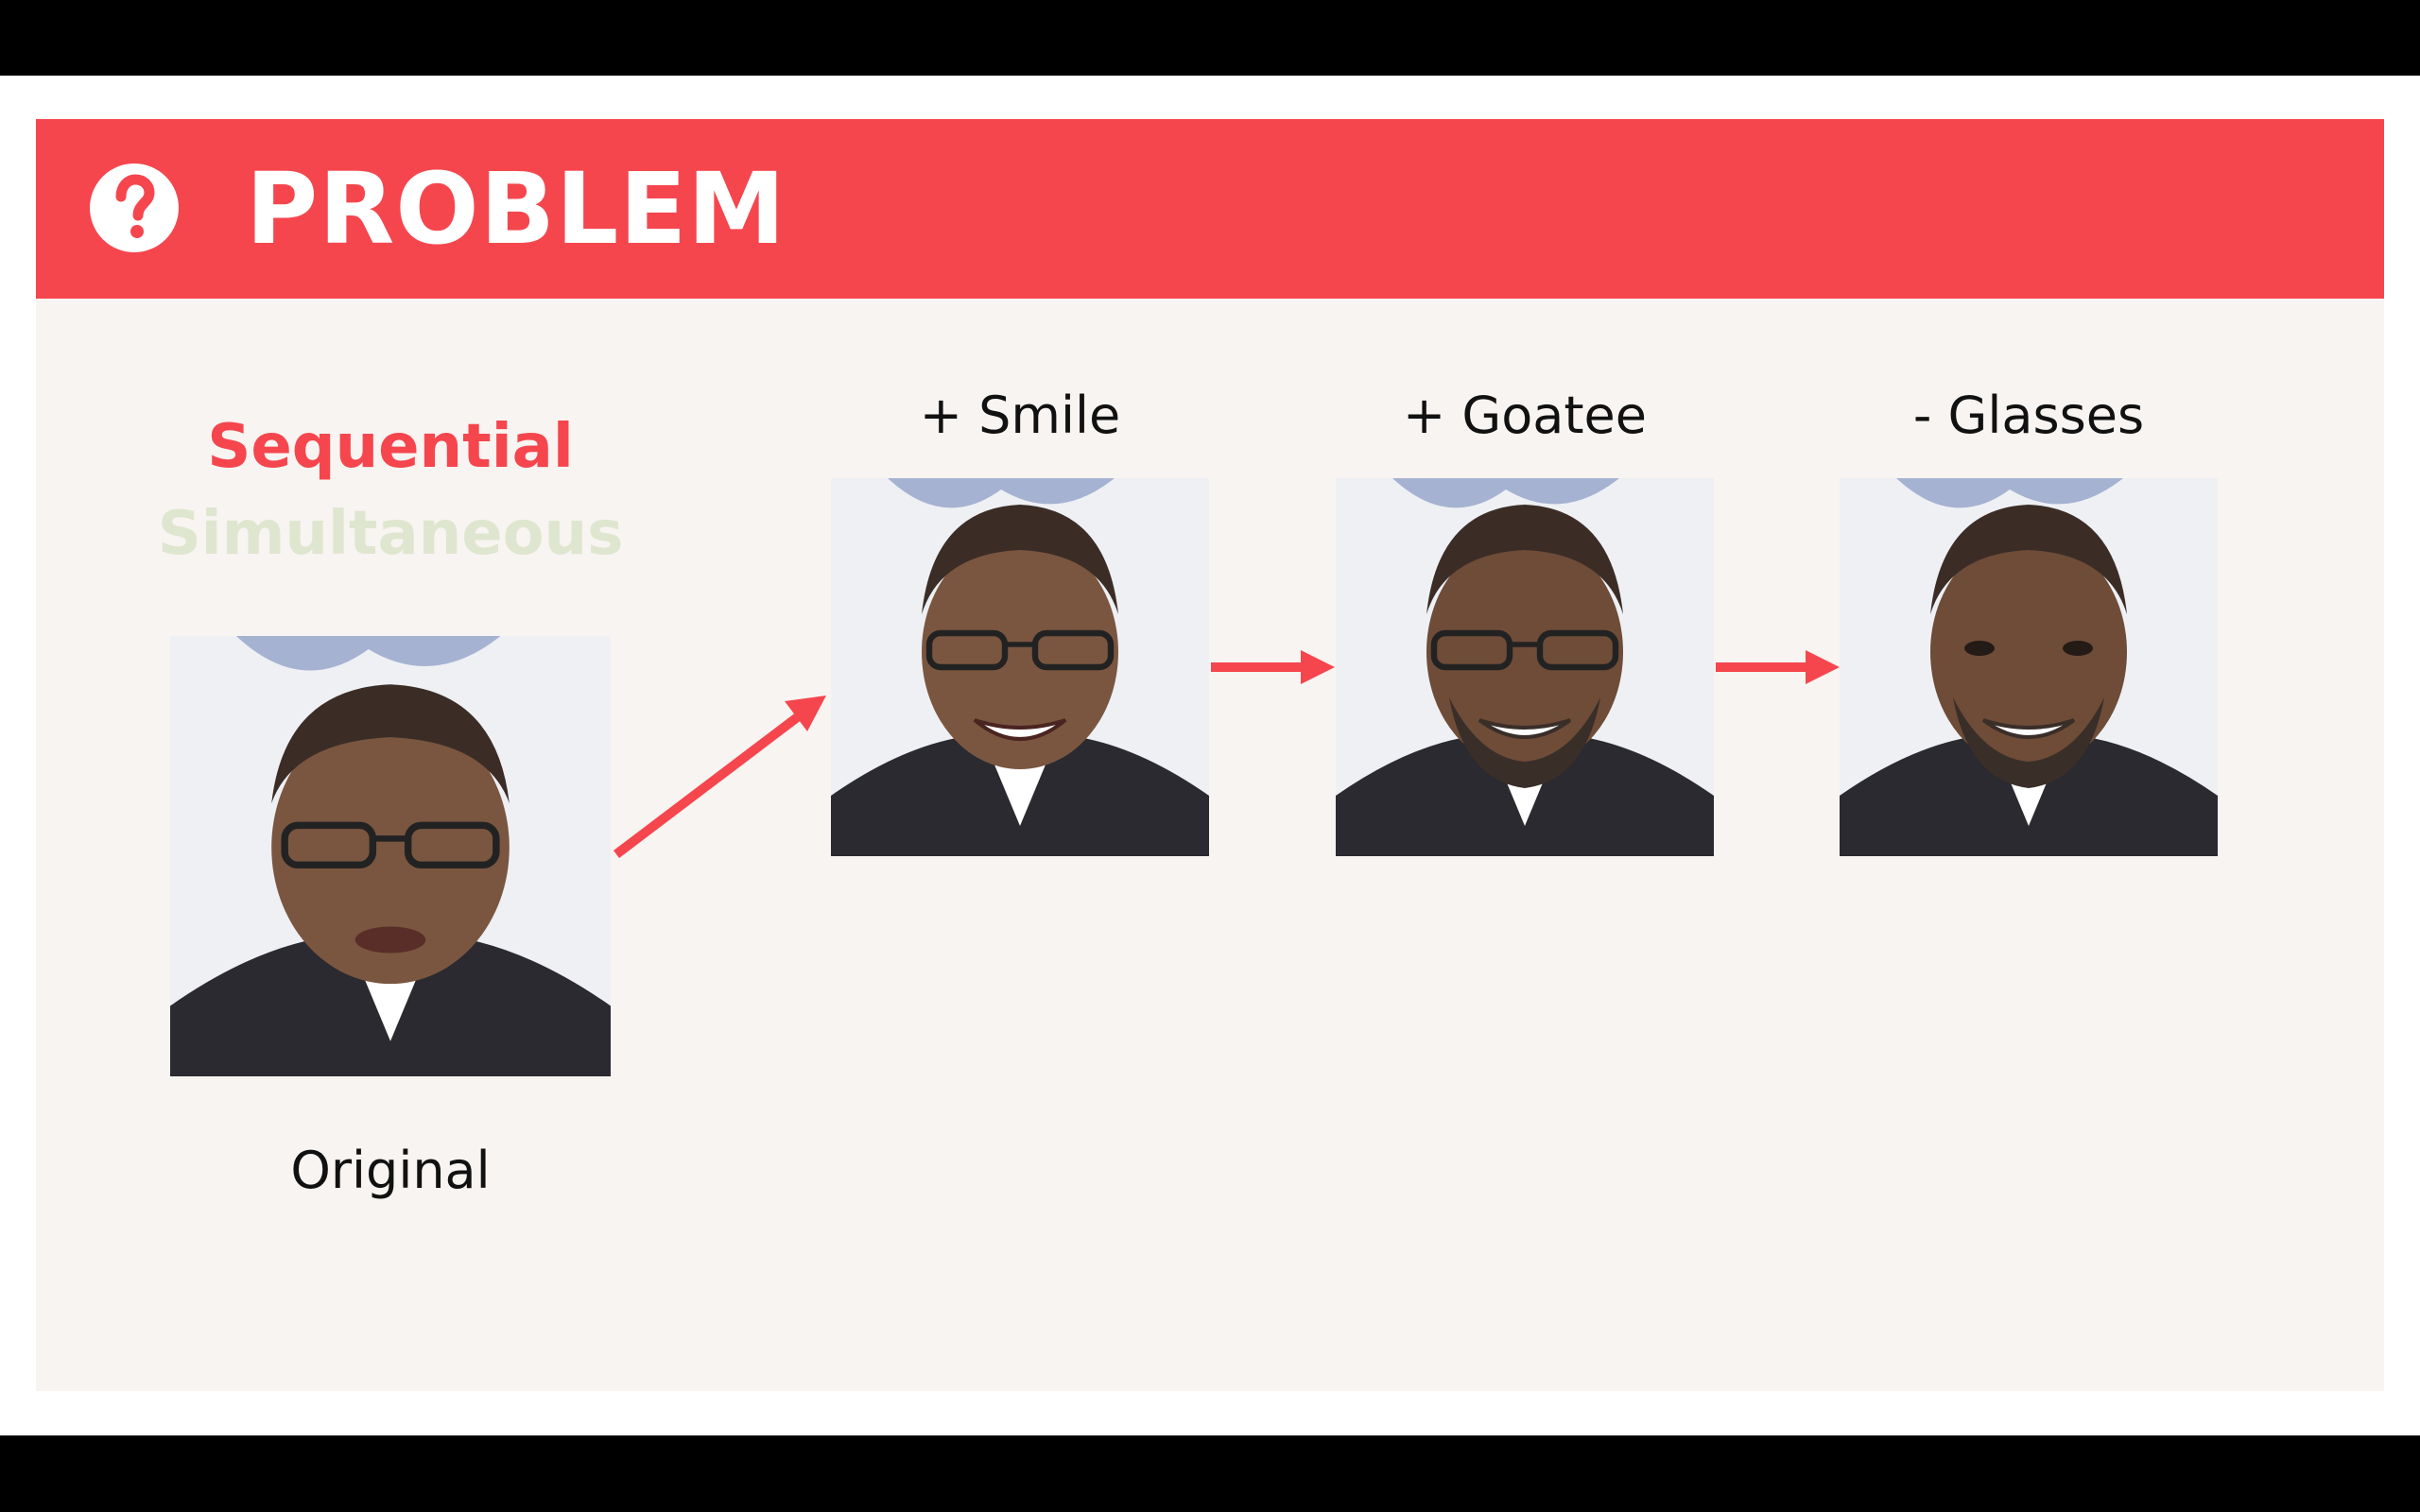 This screenshot has width=2420, height=1512. I want to click on transition-arrows, so click(1226, 754).